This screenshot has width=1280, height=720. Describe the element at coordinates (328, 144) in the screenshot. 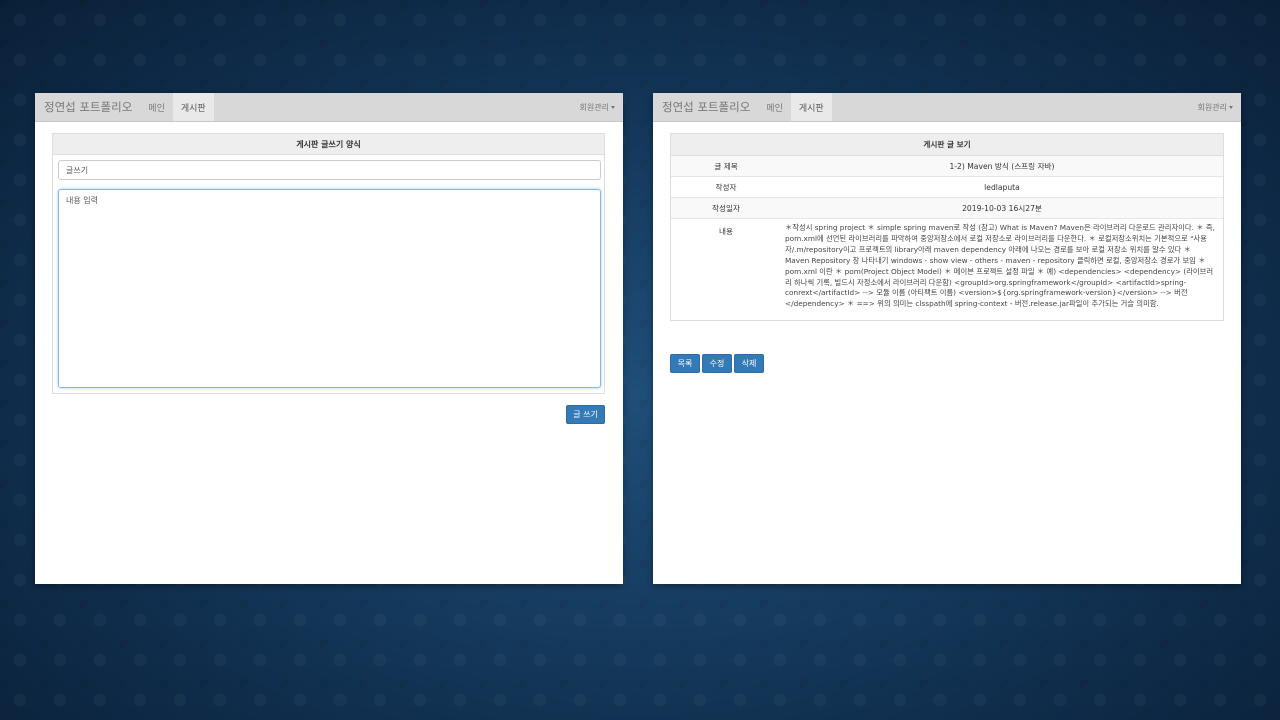

I see `form-header: 게시판 글쓰기 양식` at that location.